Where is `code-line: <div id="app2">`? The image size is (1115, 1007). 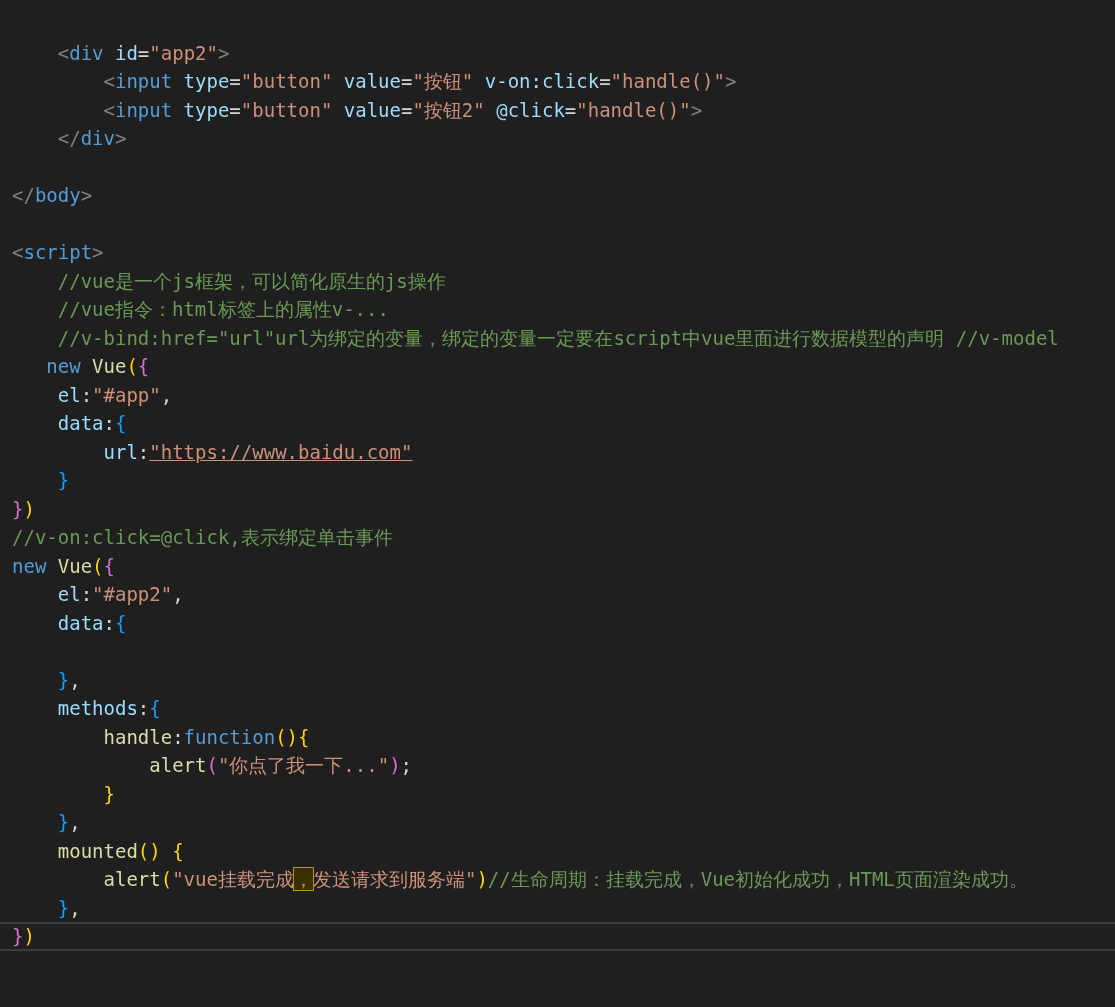 code-line: <div id="app2"> is located at coordinates (143, 53).